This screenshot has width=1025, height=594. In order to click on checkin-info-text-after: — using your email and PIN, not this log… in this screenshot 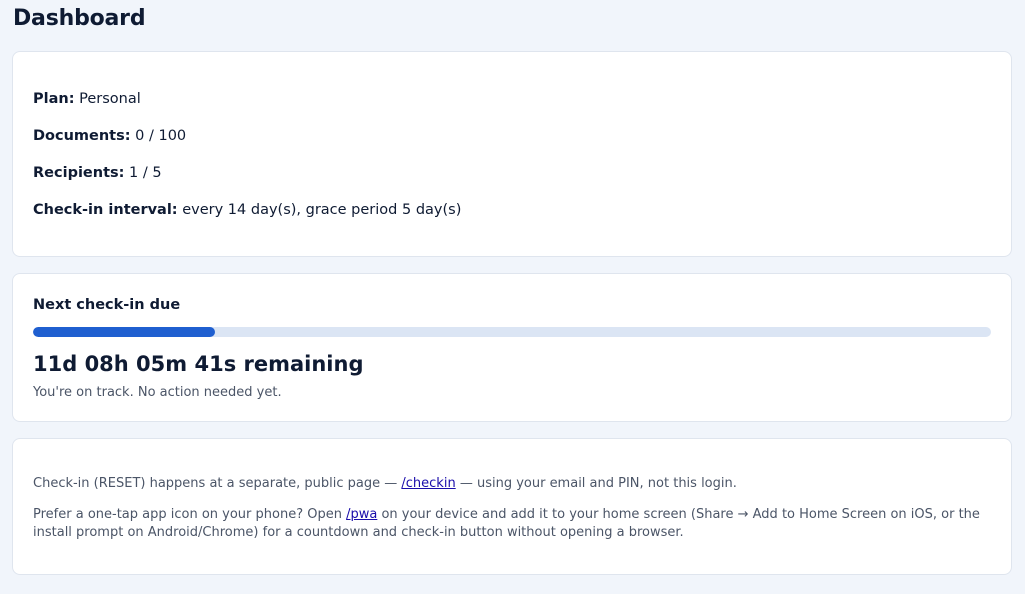, I will do `click(596, 483)`.